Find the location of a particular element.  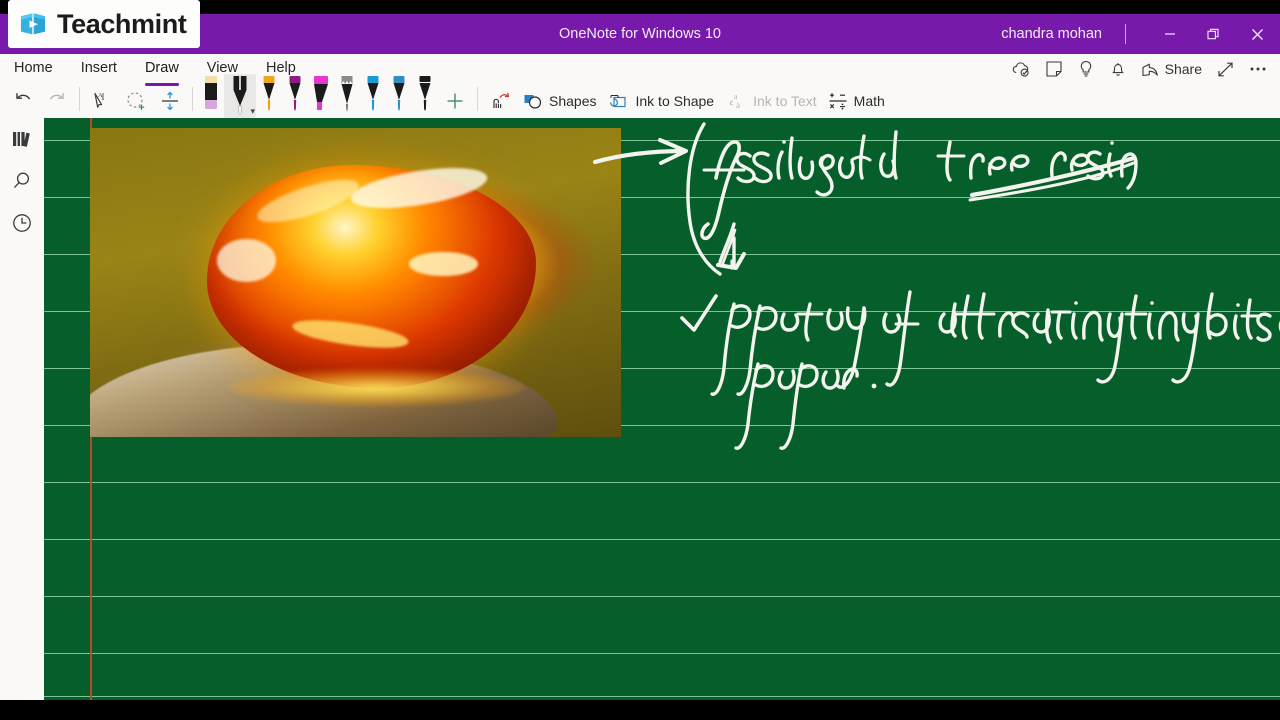

undo-button is located at coordinates (23, 101).